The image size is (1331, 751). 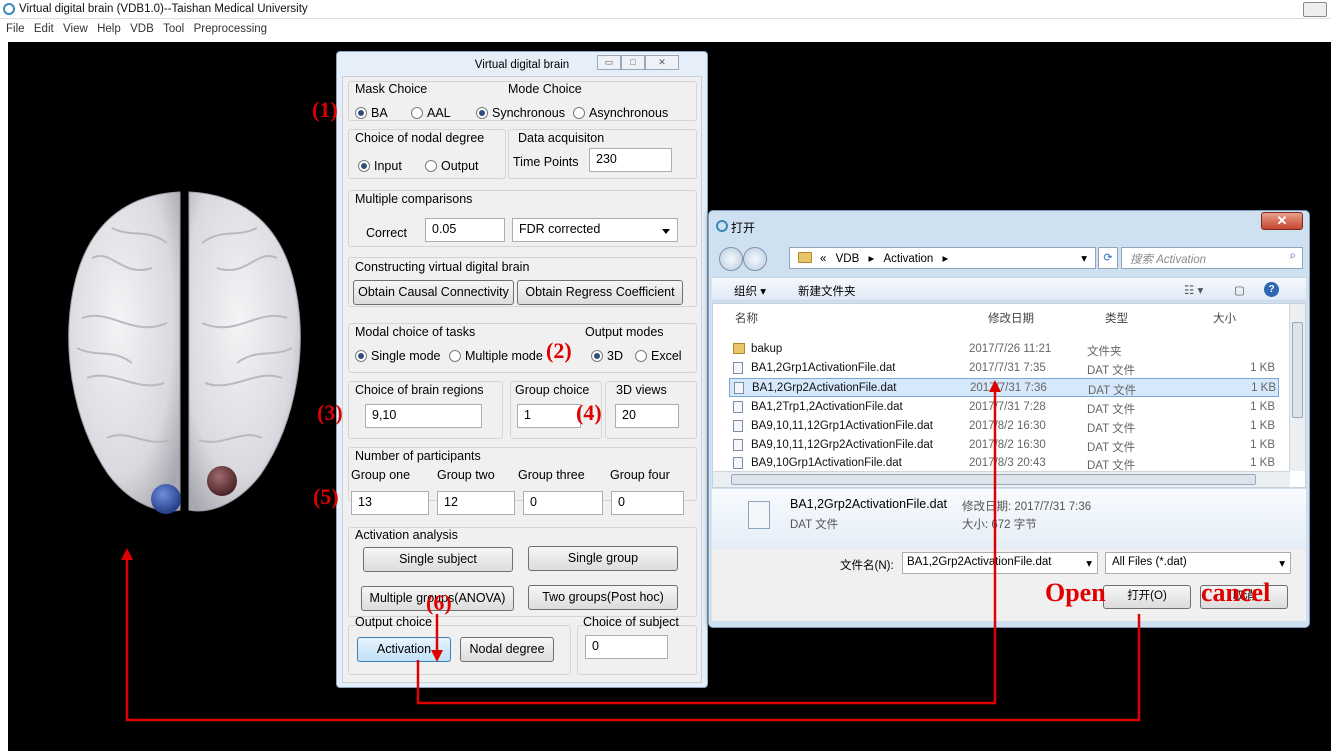 I want to click on file-type-filter: All Files (*.dat) ▾, so click(x=1198, y=563).